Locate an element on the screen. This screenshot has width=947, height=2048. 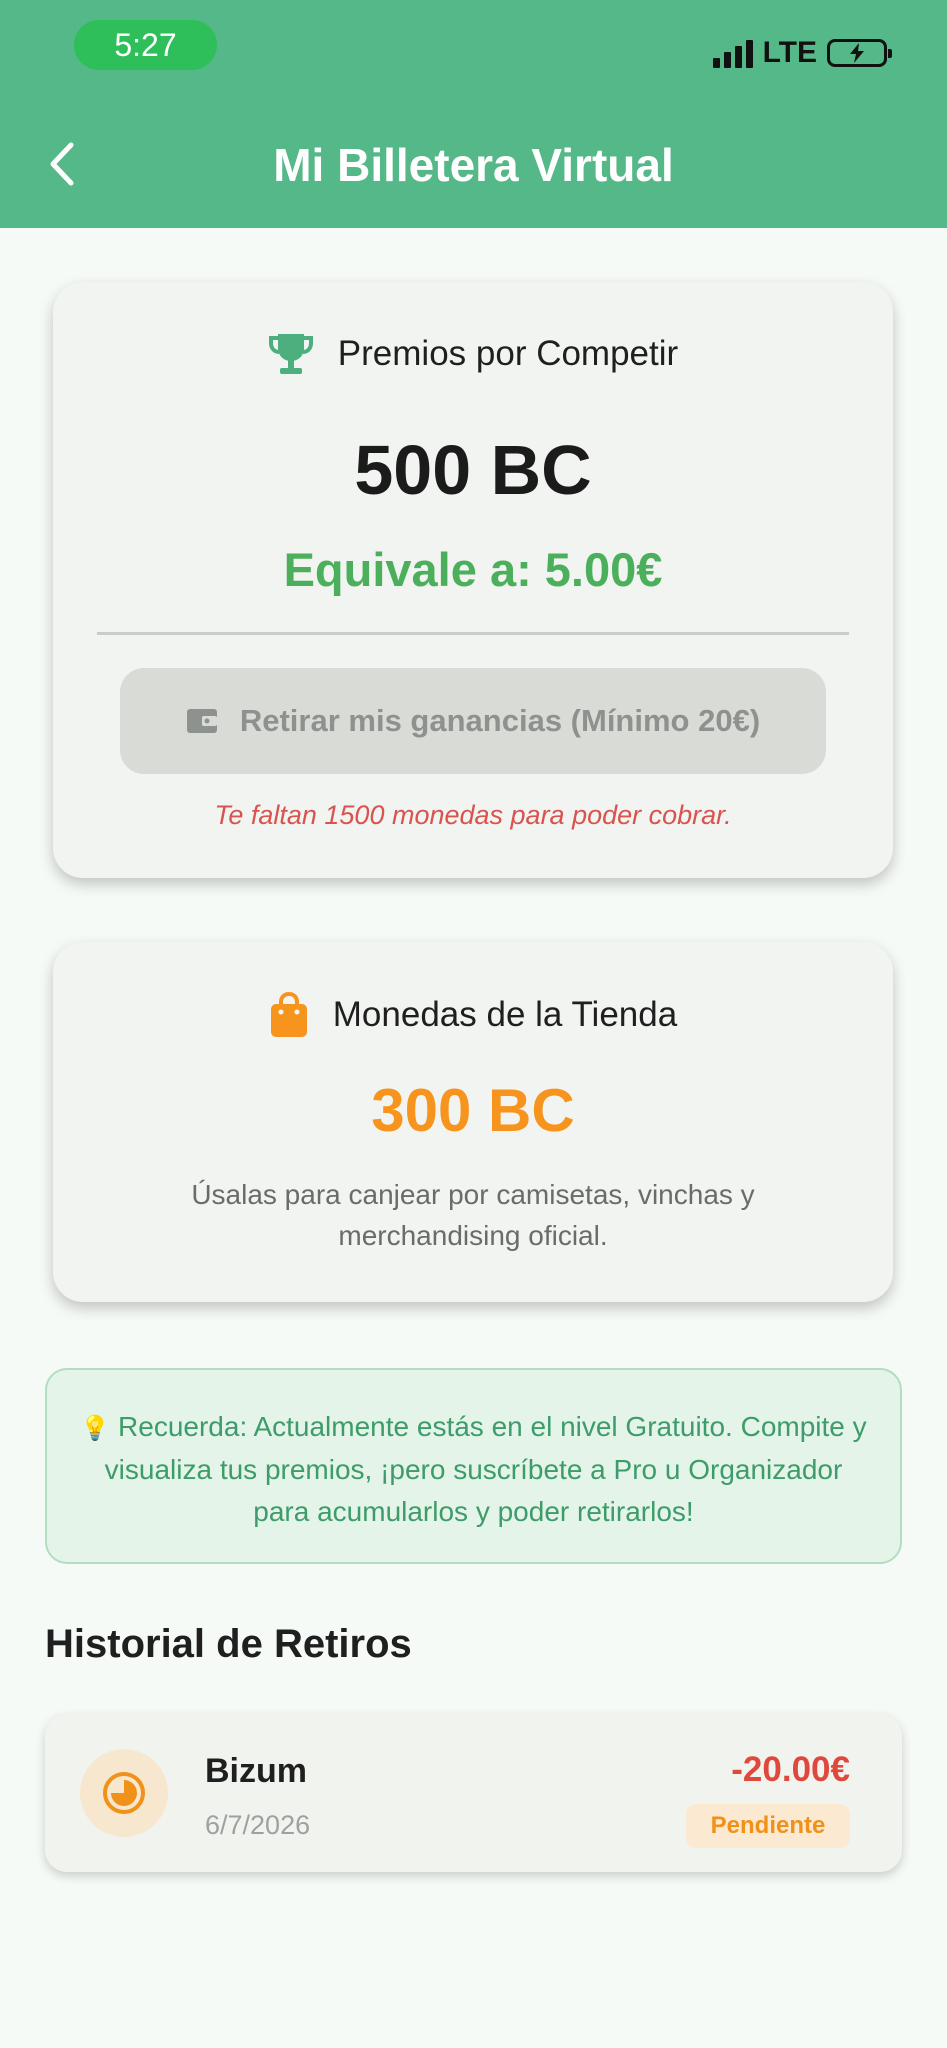
withdrawal-method: Bizum is located at coordinates (256, 1771).